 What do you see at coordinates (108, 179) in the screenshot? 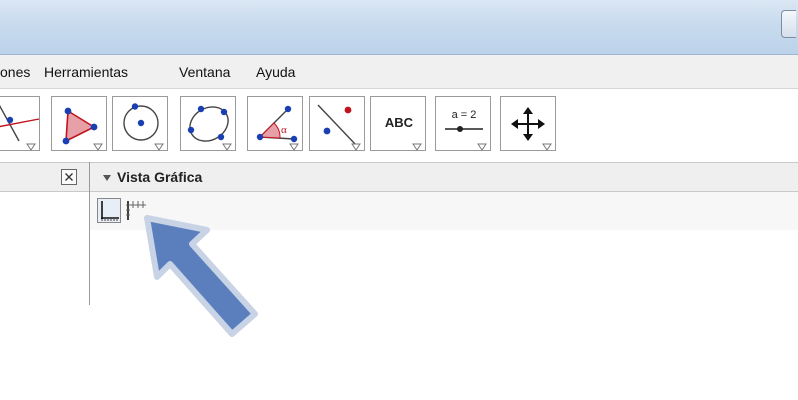
I see `collapse-triangle-icon` at bounding box center [108, 179].